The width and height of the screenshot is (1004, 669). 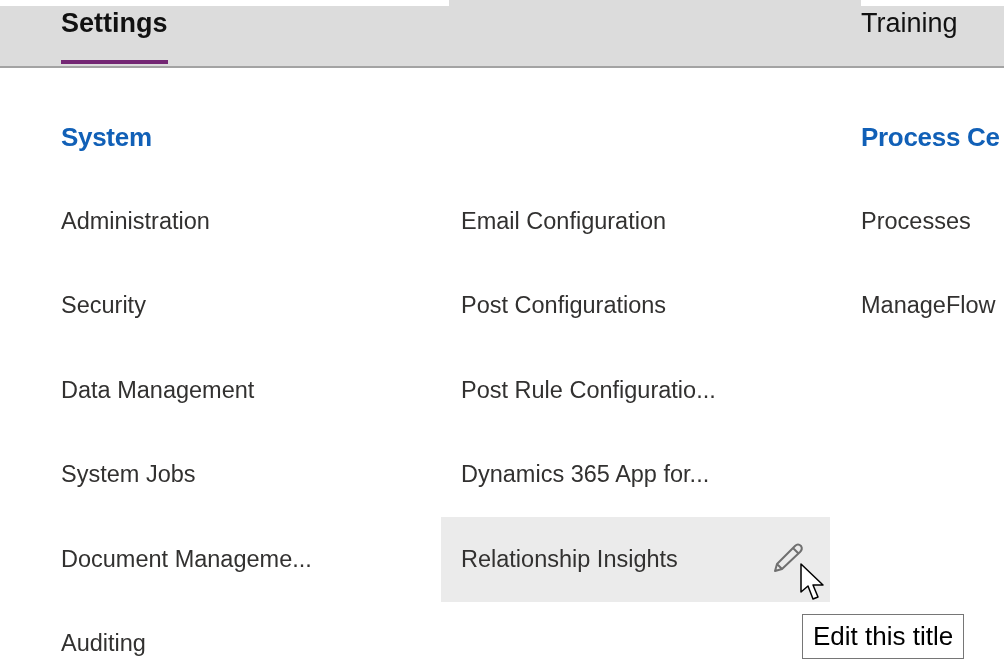 What do you see at coordinates (235, 390) in the screenshot?
I see `settings-link: Data Management` at bounding box center [235, 390].